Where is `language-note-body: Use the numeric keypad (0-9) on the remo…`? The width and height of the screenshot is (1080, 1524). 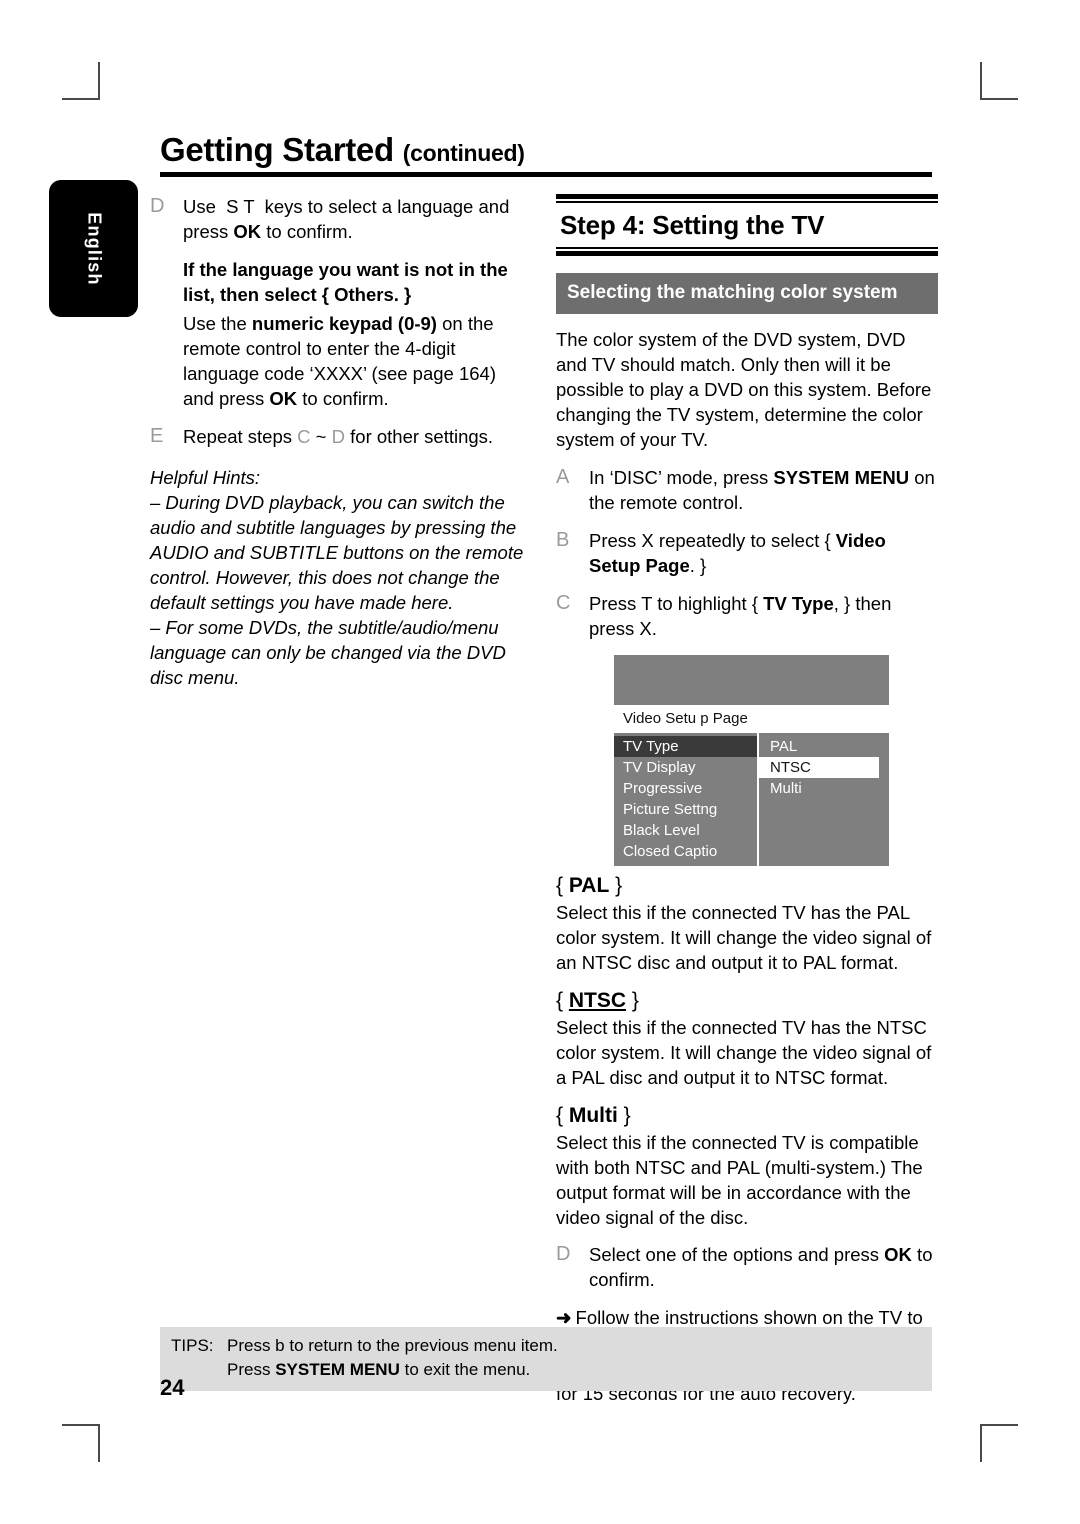
language-note-body: Use the numeric keypad (0-9) on the remo… is located at coordinates (340, 361).